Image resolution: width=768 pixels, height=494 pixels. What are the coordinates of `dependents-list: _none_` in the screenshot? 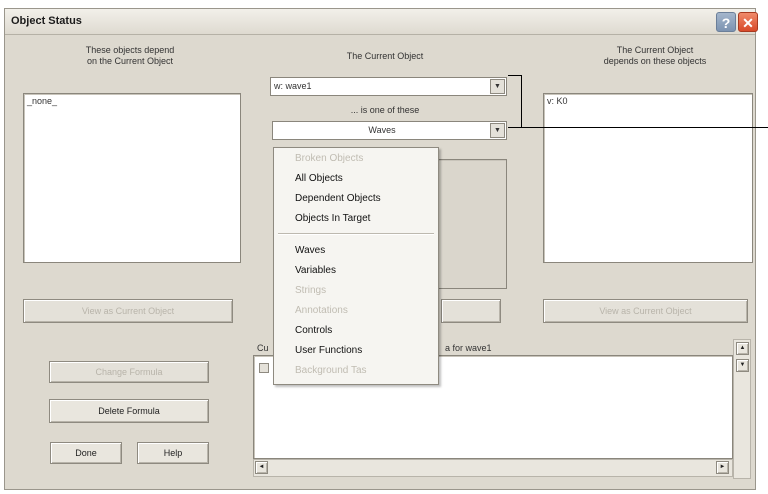 It's located at (132, 178).